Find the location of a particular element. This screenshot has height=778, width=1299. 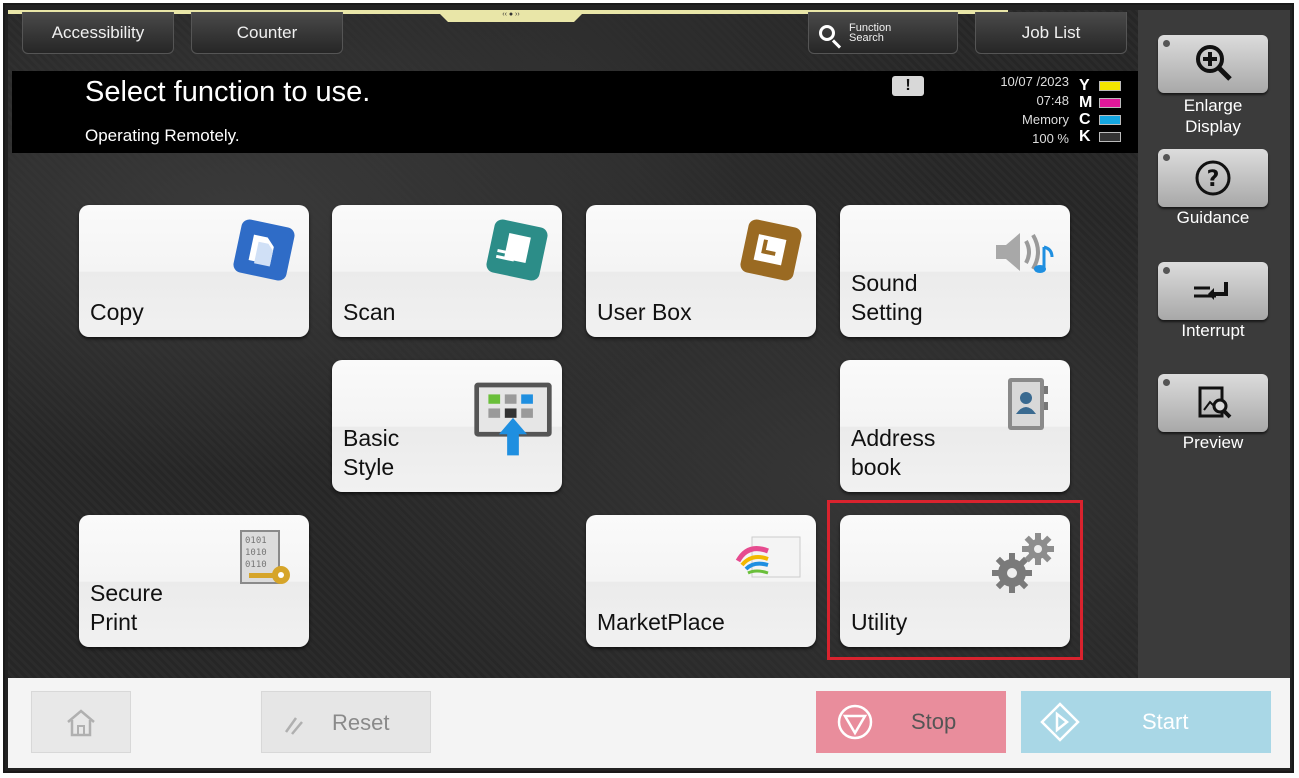

copy-label: Copy is located at coordinates (117, 312).